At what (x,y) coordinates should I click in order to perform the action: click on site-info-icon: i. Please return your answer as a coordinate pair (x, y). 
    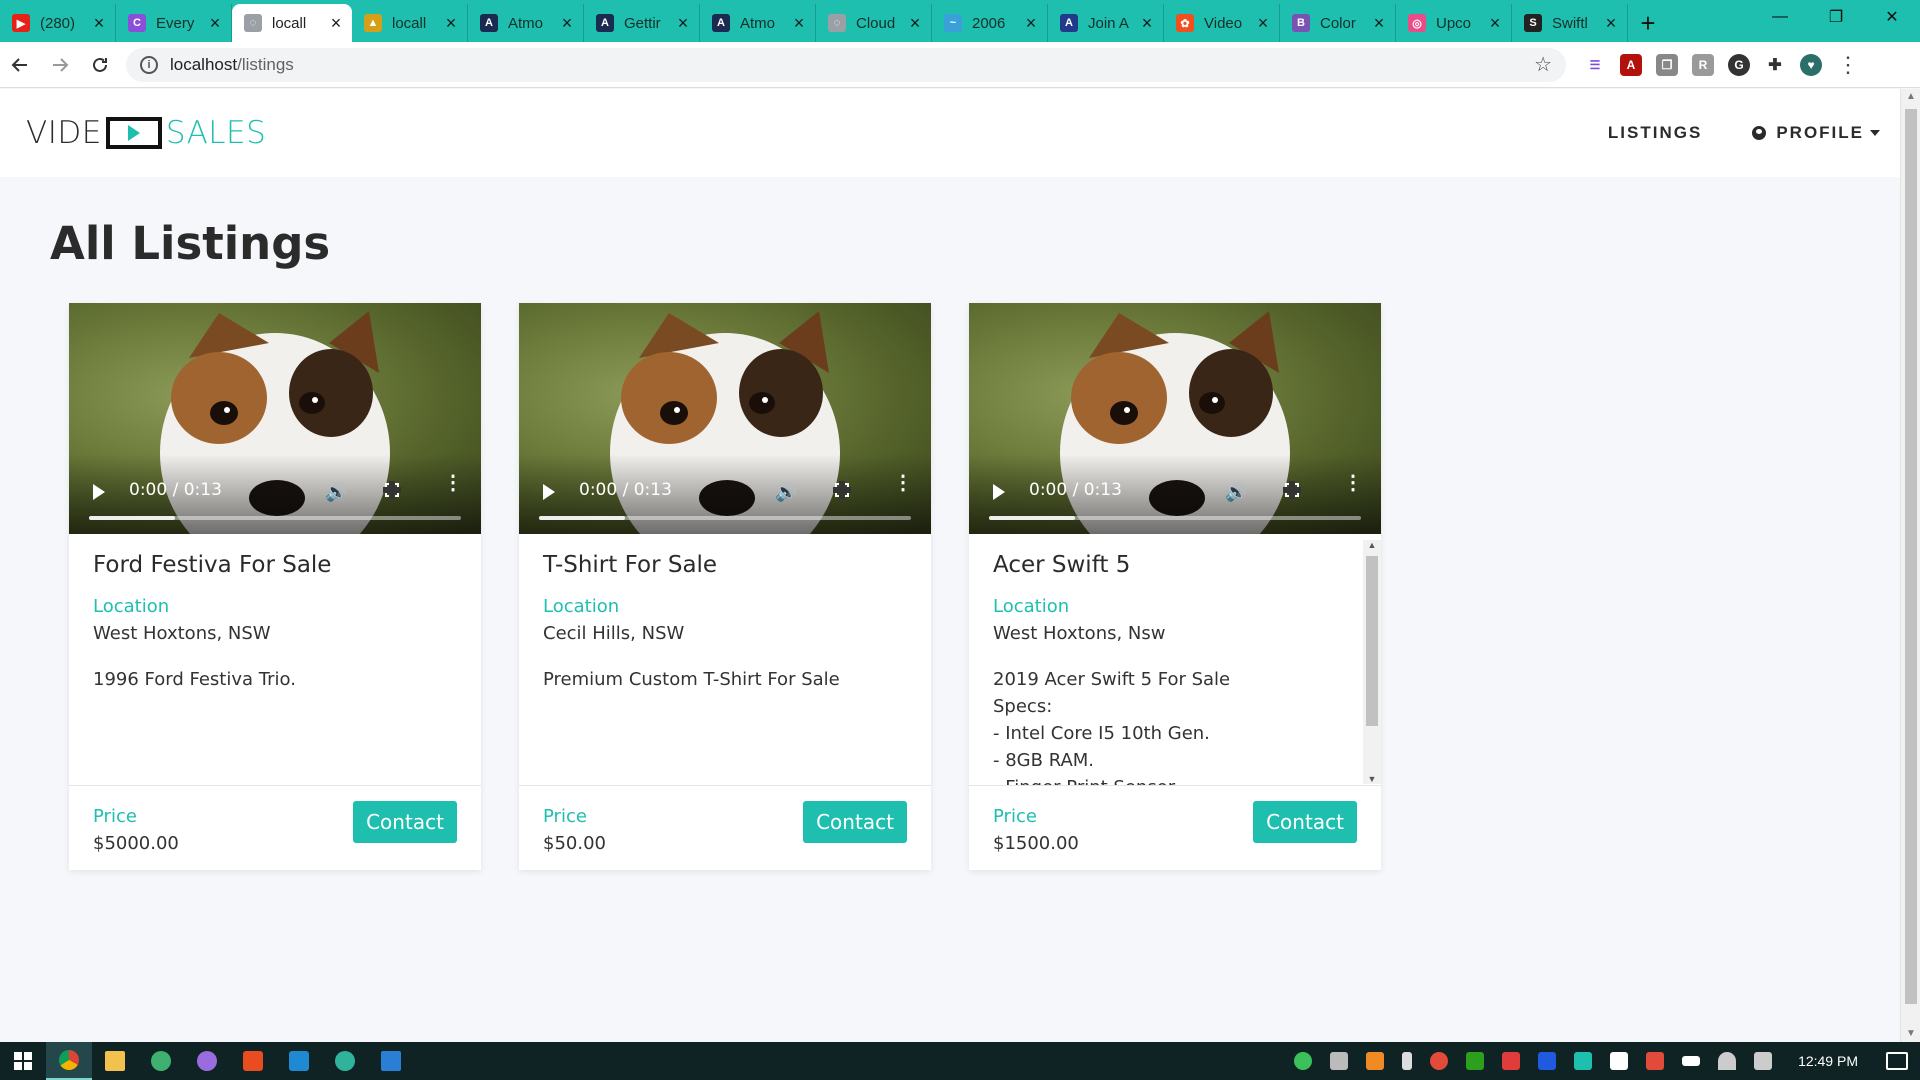
    Looking at the image, I should click on (149, 64).